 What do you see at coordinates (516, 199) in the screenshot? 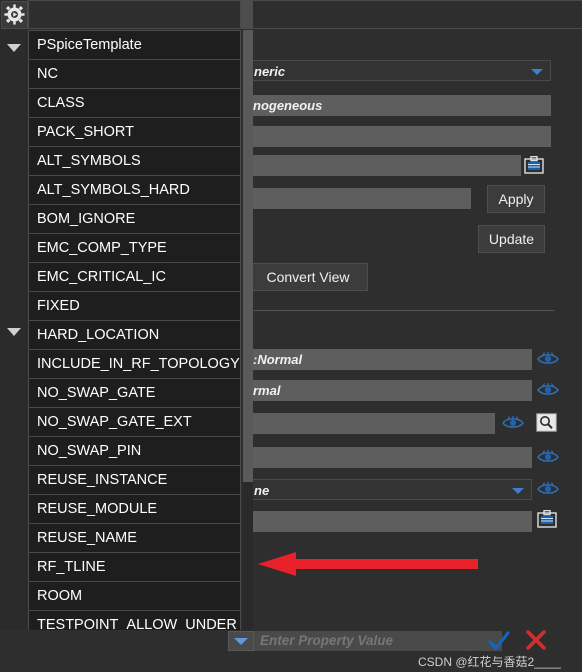
I see `apply-button: Apply` at bounding box center [516, 199].